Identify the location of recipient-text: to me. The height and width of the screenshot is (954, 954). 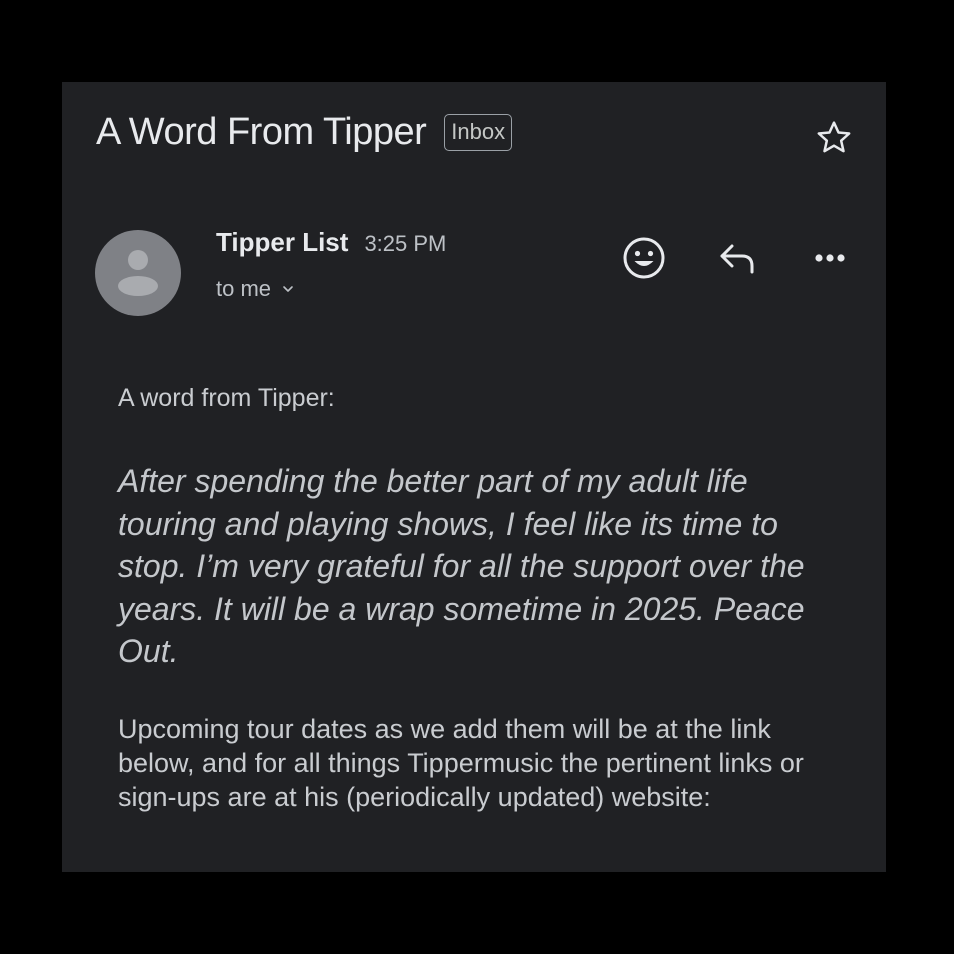
(244, 288).